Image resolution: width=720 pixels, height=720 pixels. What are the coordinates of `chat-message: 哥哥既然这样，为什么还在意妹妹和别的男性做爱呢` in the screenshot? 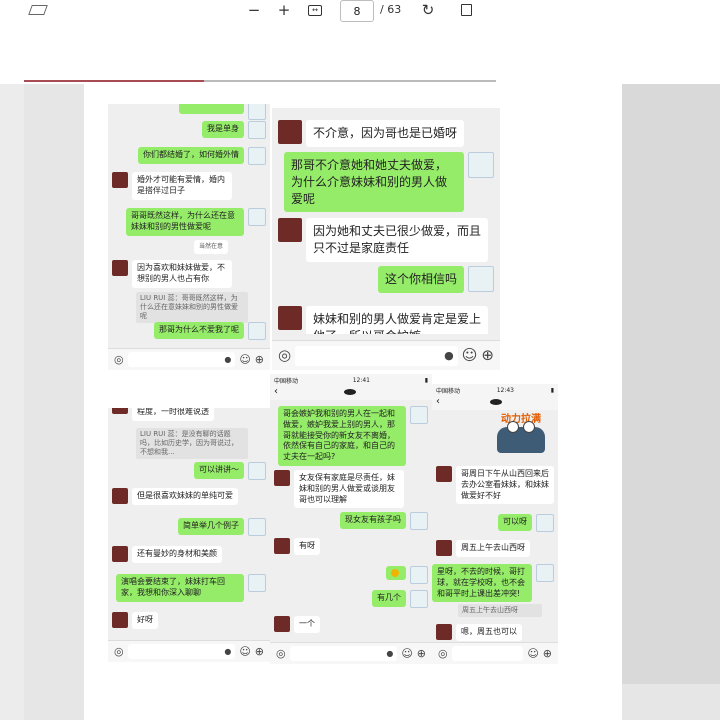 It's located at (196, 222).